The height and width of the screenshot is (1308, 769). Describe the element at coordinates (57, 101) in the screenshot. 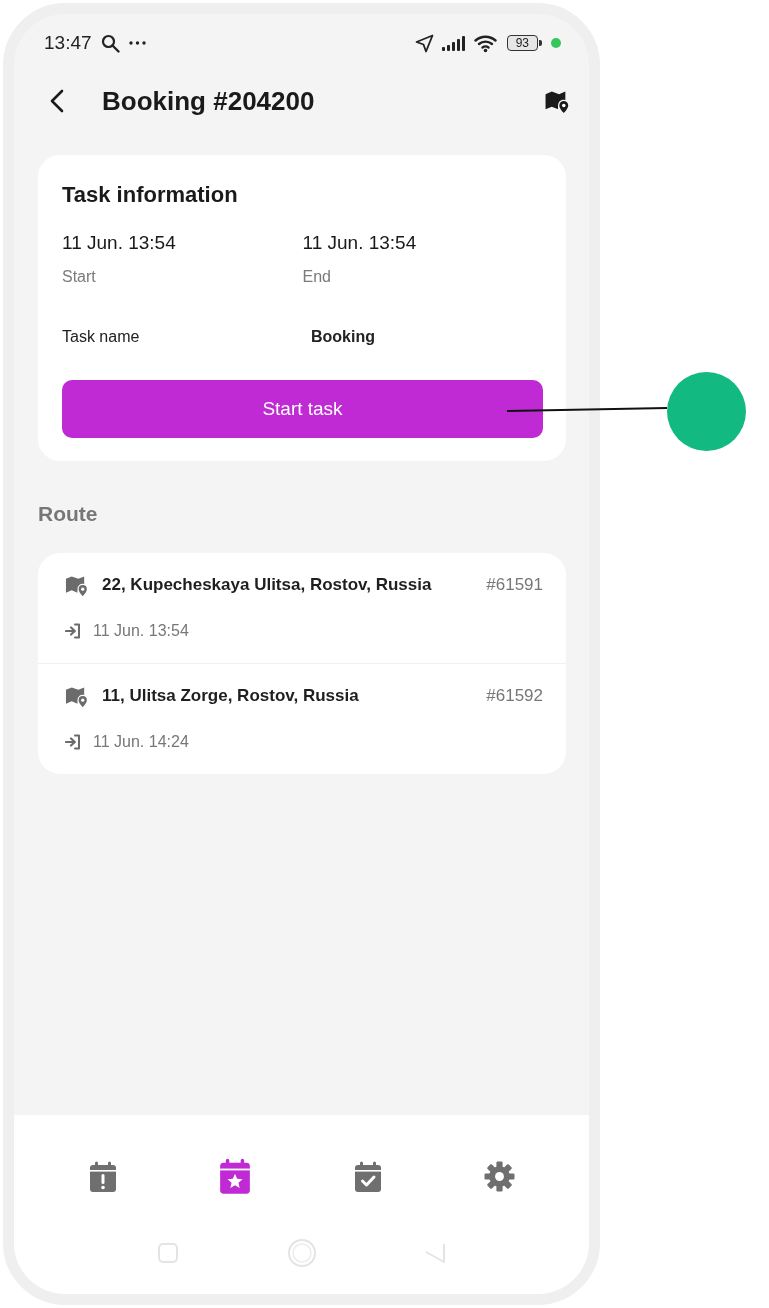

I see `back-button` at that location.